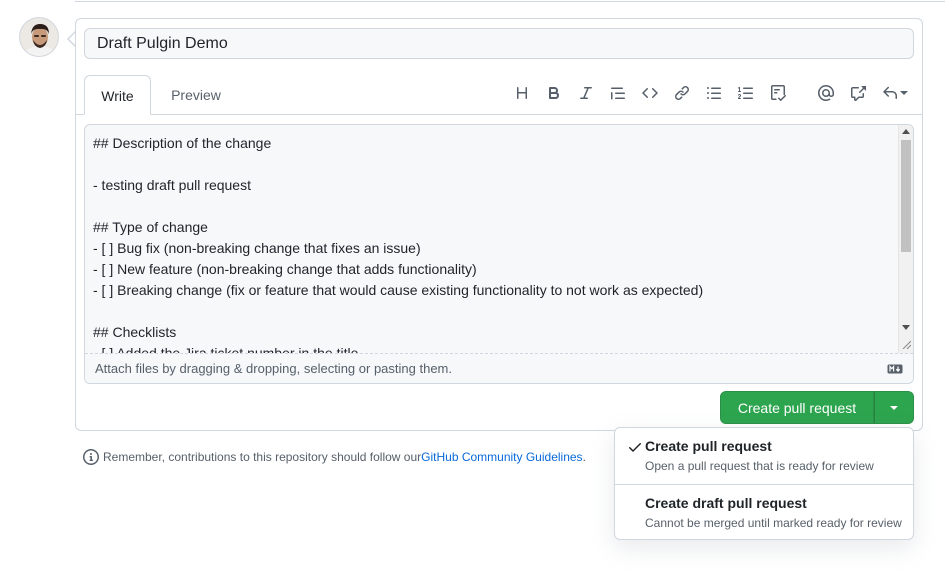 Image resolution: width=945 pixels, height=576 pixels. What do you see at coordinates (906, 196) in the screenshot?
I see `scroll-thumb` at bounding box center [906, 196].